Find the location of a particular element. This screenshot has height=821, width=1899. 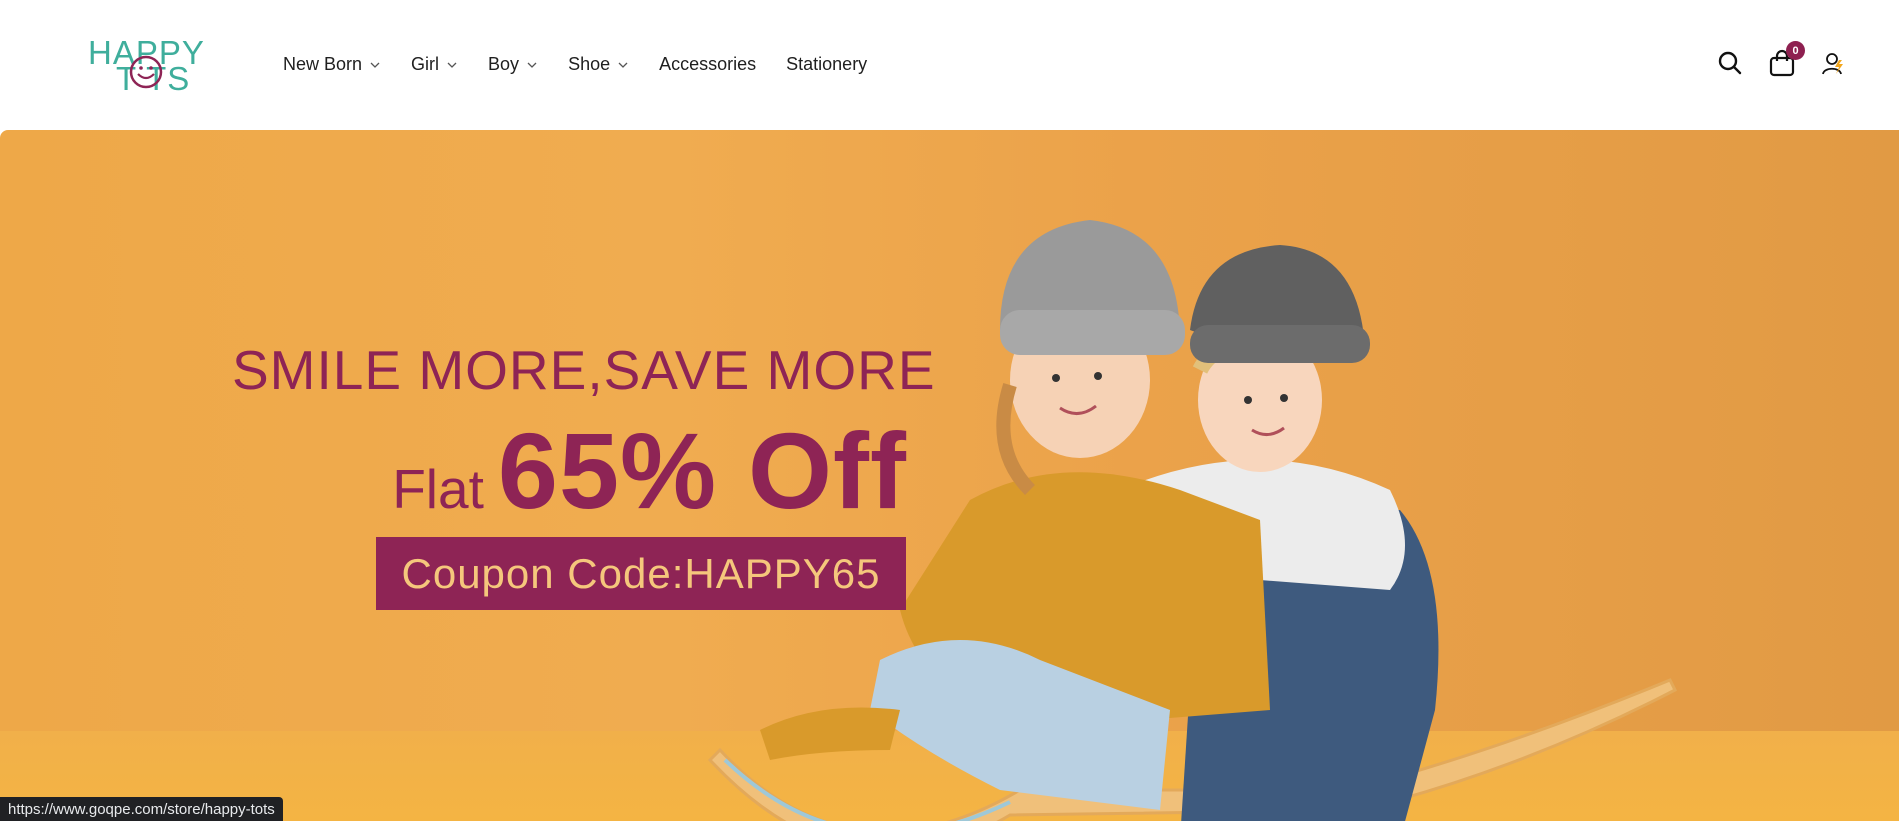

hero-offer: Flat 65% Off is located at coordinates (649, 470).